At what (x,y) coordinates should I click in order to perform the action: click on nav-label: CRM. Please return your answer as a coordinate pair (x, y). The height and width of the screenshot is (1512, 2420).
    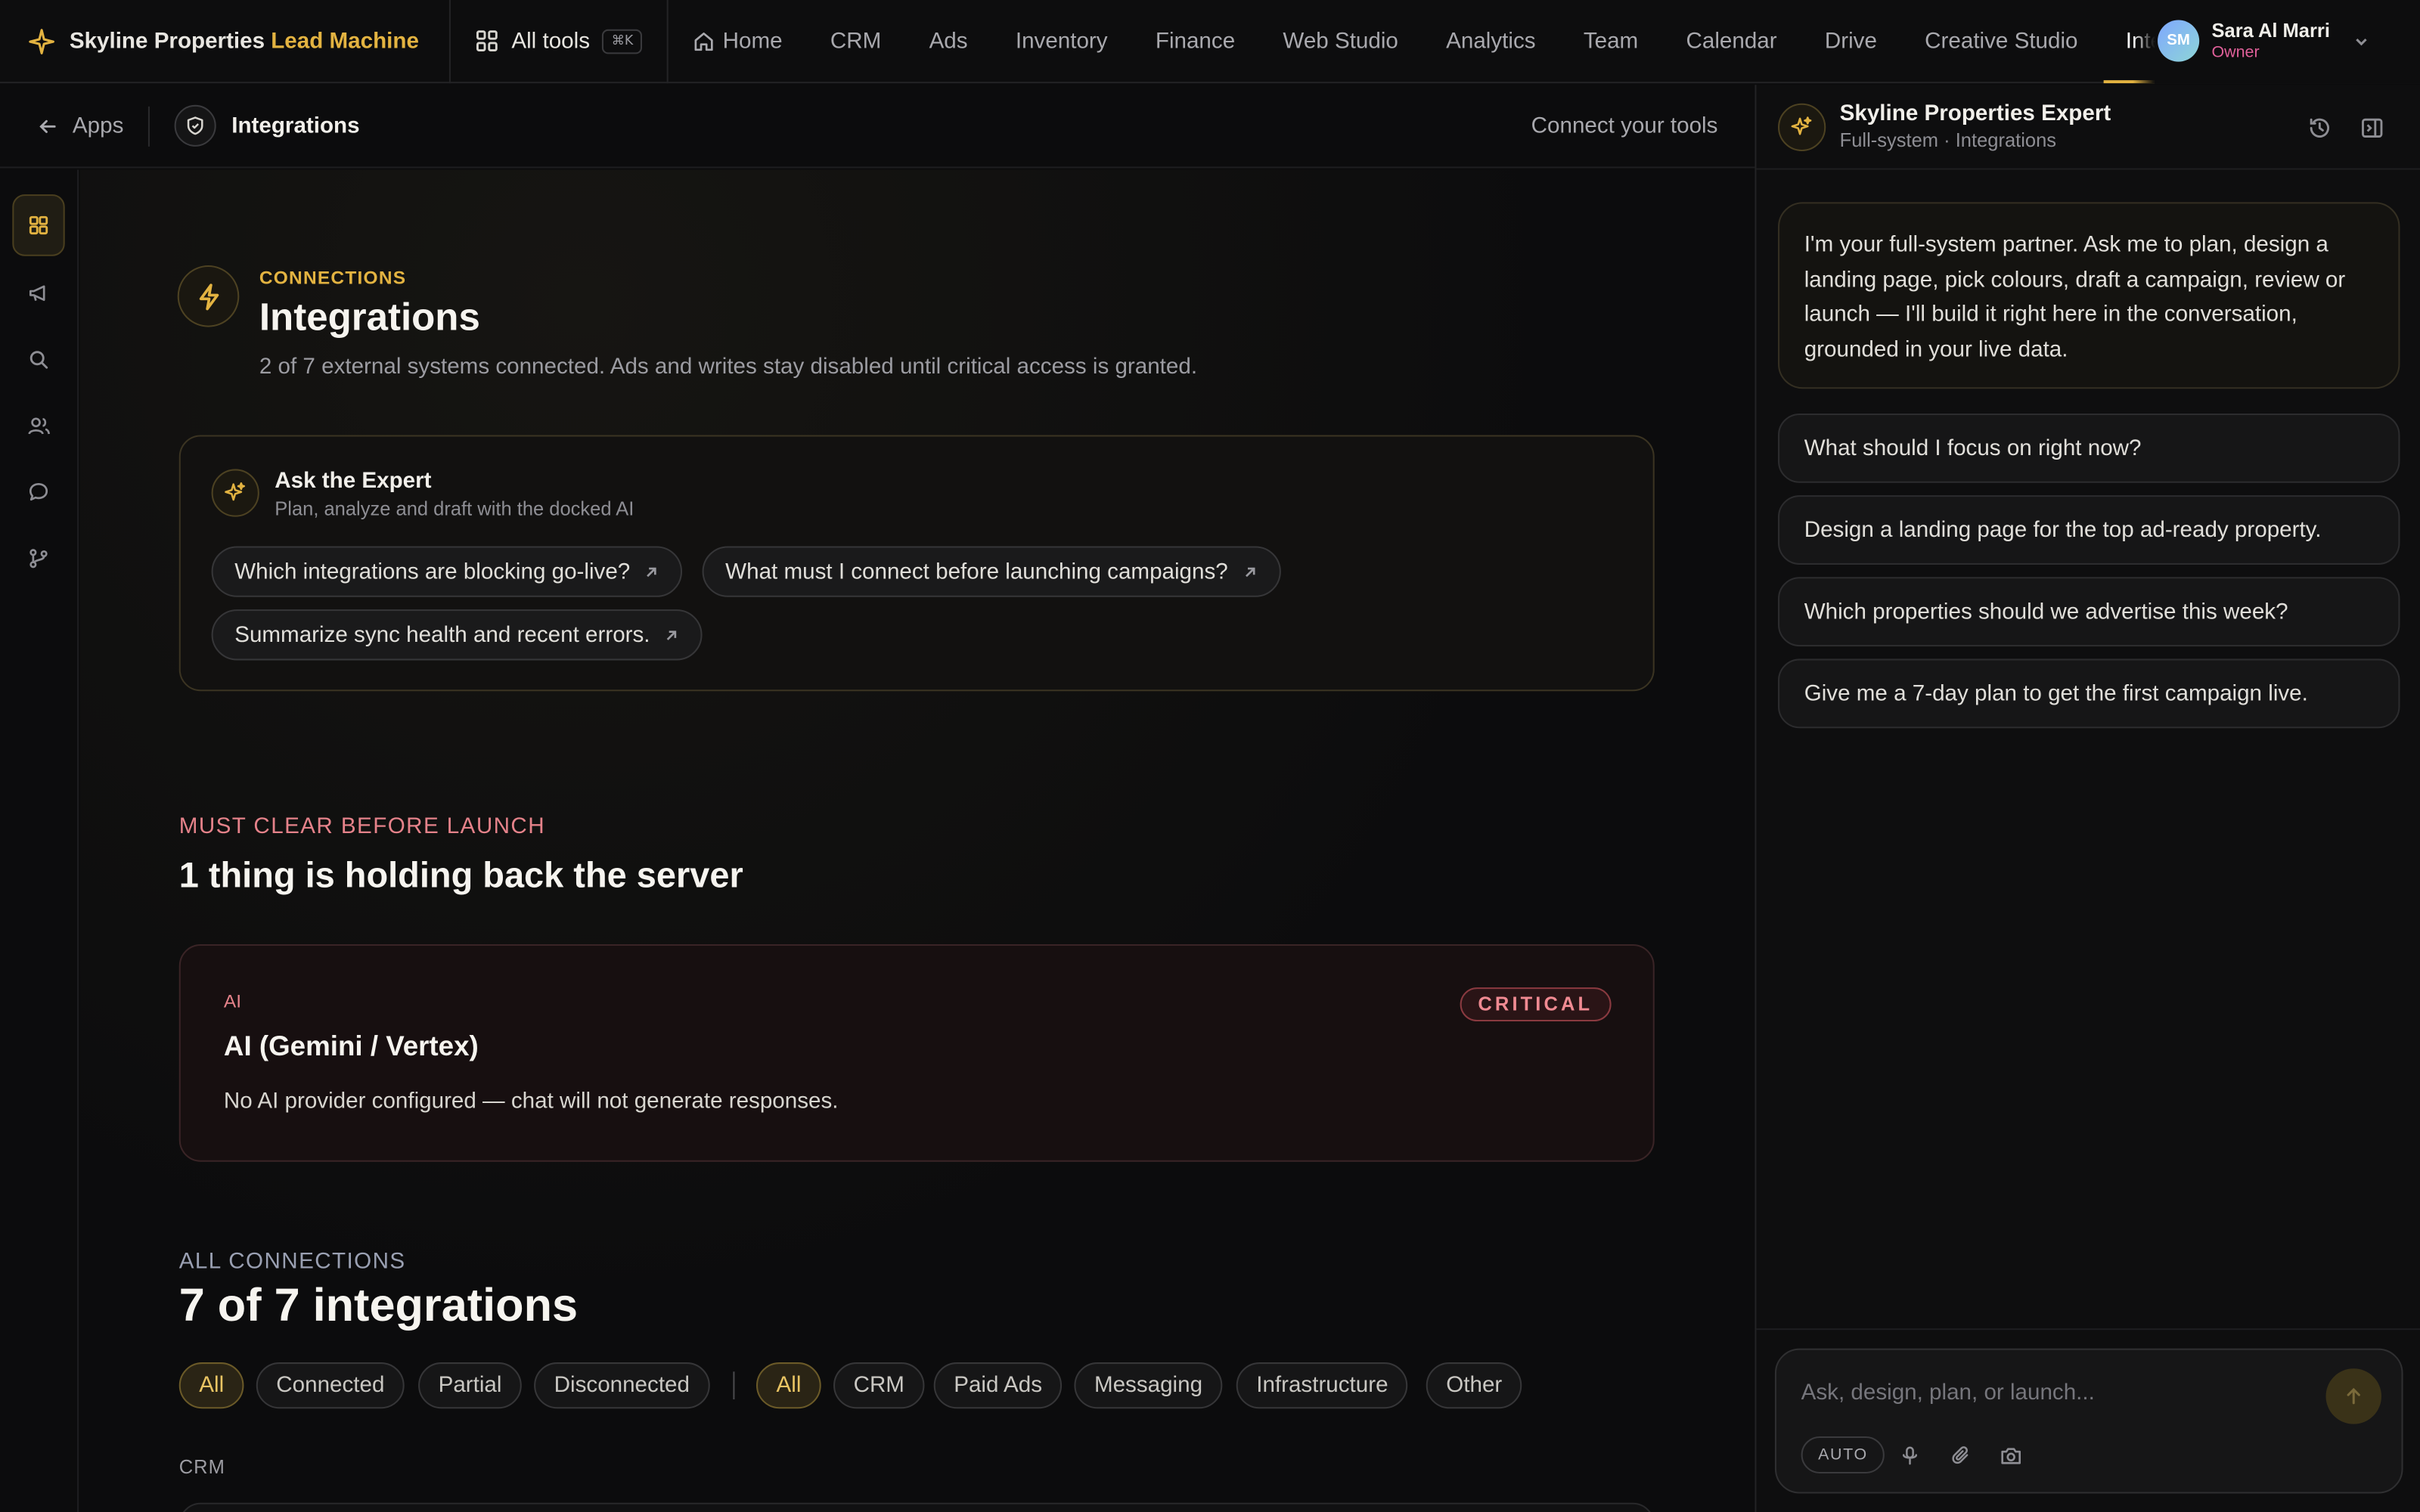
    Looking at the image, I should click on (856, 41).